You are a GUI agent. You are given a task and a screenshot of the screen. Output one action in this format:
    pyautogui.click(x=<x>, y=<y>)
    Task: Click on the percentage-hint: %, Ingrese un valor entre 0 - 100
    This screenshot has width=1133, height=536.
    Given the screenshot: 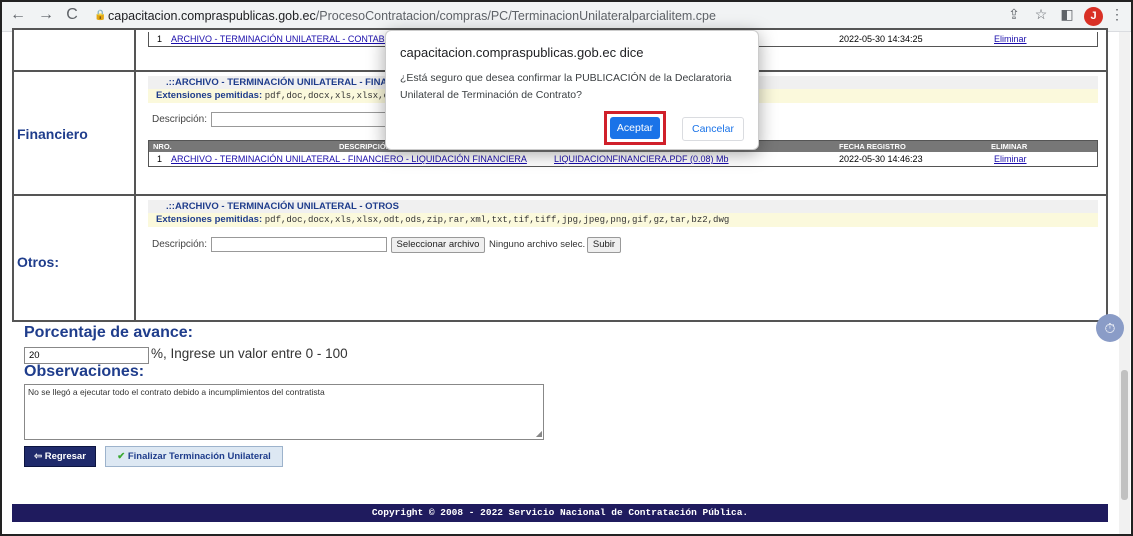 What is the action you would take?
    pyautogui.click(x=249, y=353)
    